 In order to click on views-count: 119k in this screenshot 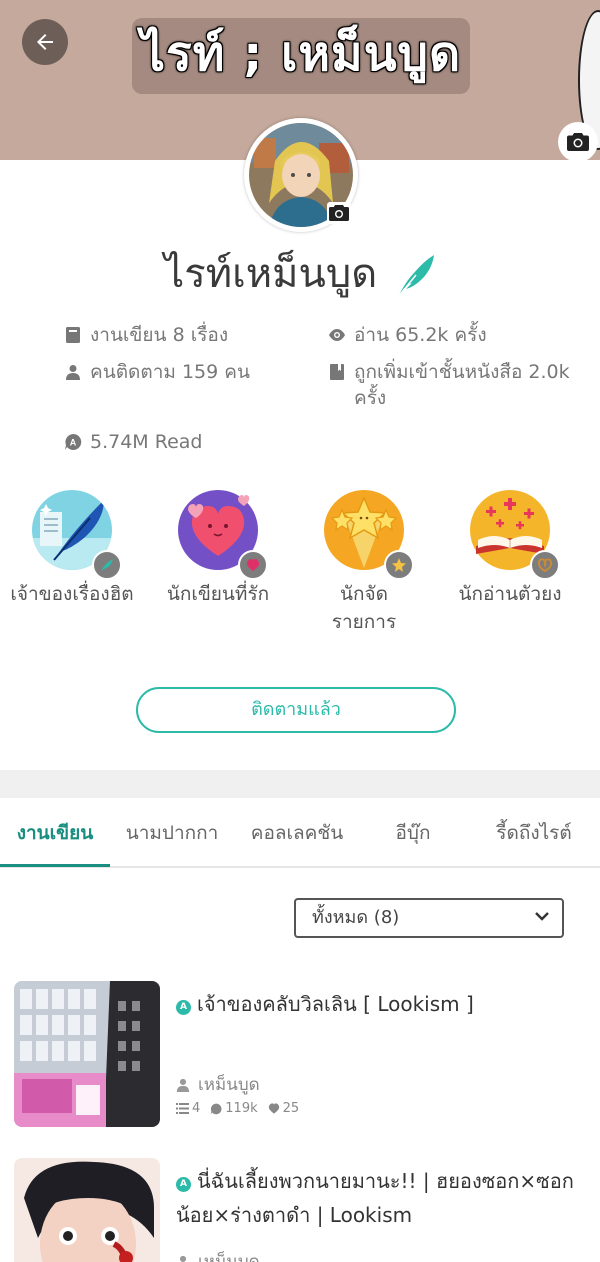, I will do `click(234, 1108)`.